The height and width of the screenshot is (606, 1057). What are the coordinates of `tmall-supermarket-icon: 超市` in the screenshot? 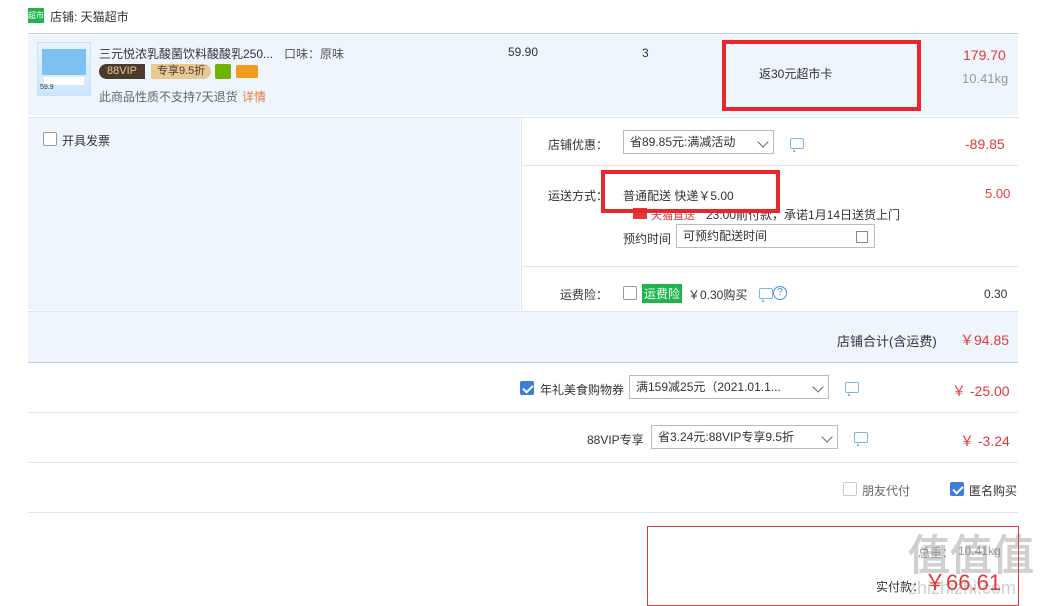 It's located at (36, 15).